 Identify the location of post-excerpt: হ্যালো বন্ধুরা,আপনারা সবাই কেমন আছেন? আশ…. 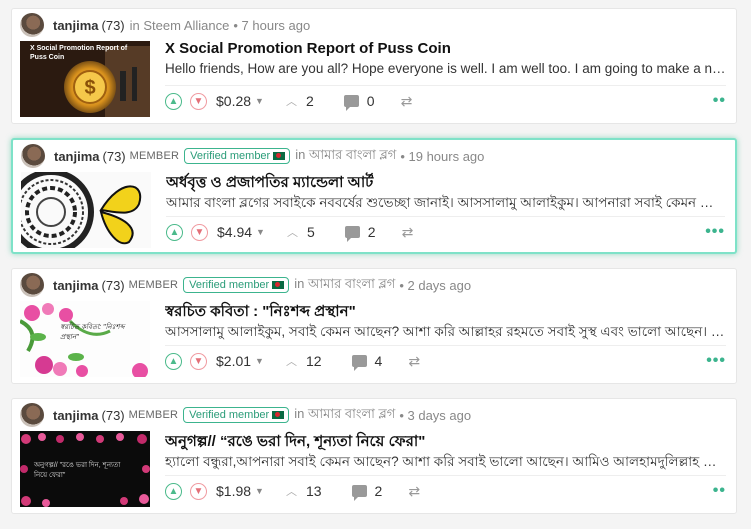
(445, 462).